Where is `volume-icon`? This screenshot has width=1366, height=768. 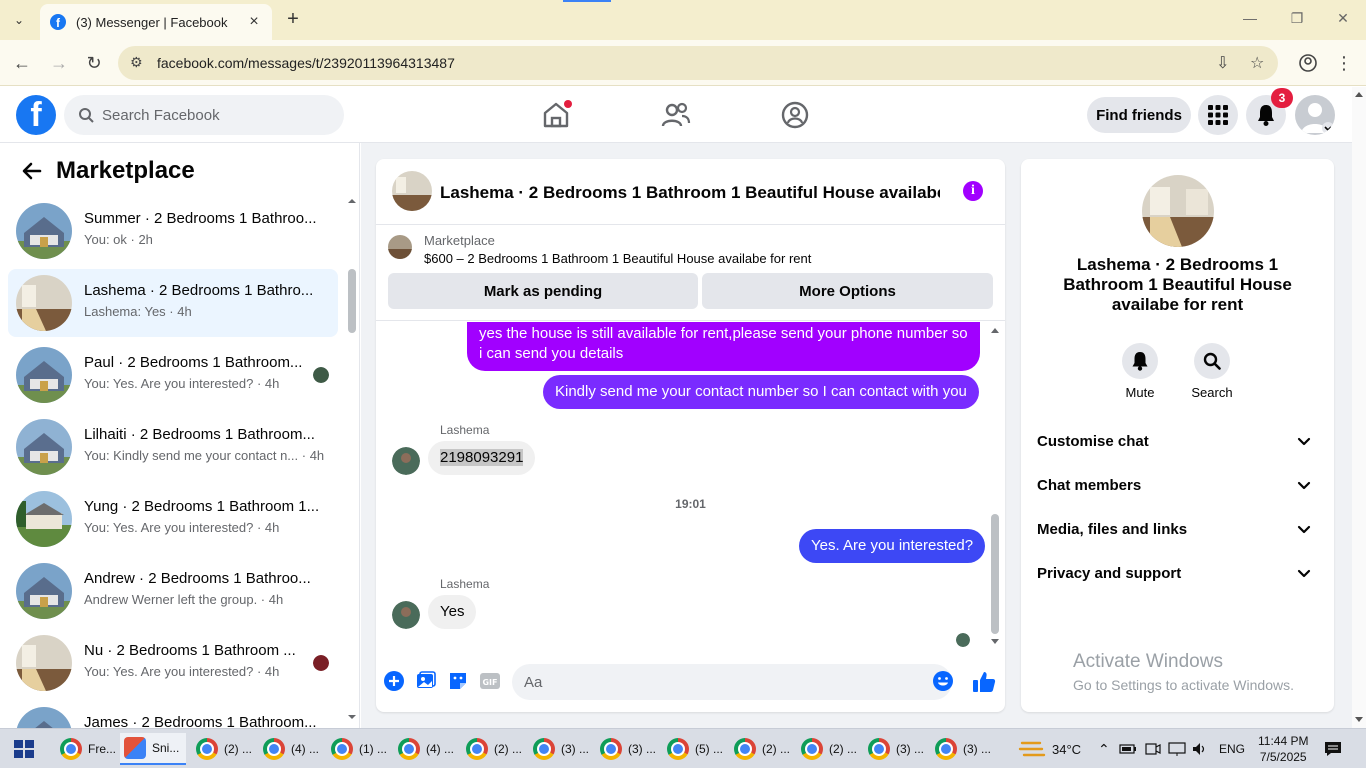
volume-icon is located at coordinates (1200, 748).